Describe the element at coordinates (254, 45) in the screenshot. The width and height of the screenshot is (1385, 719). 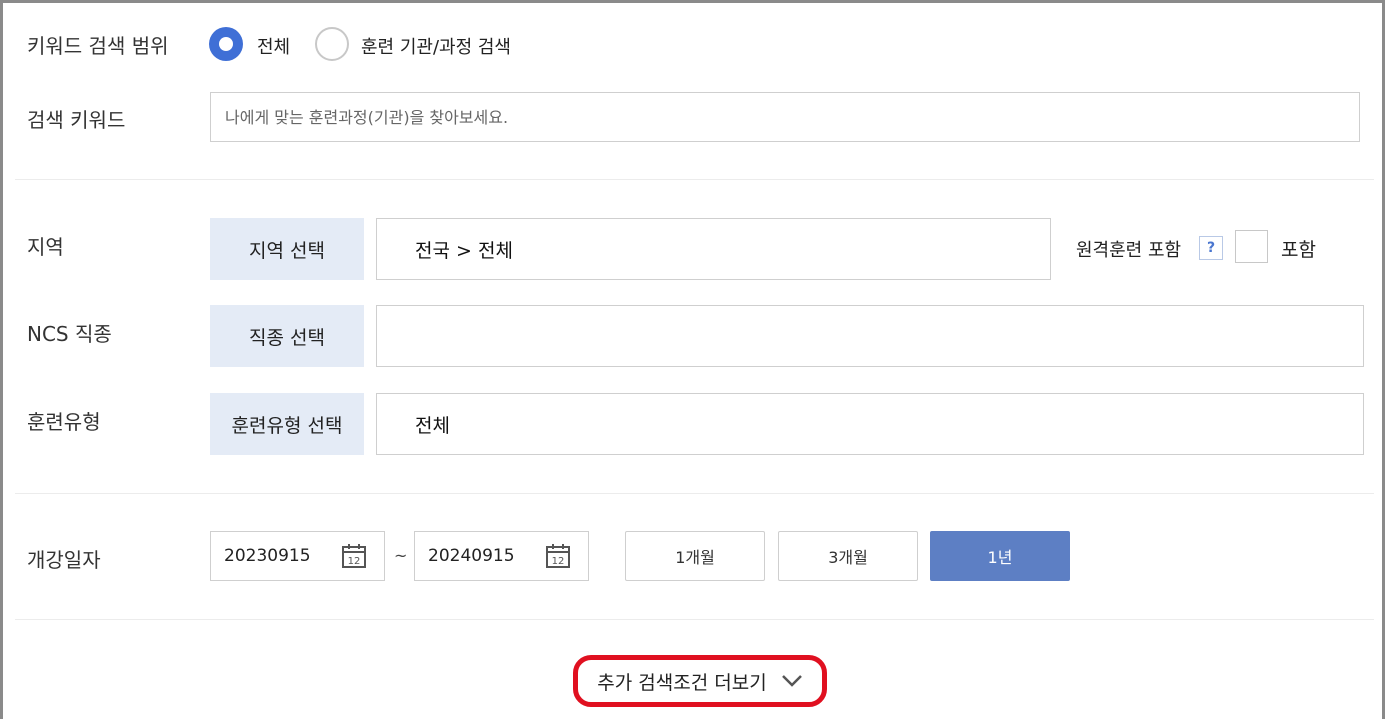
I see `radio-all: 전체` at that location.